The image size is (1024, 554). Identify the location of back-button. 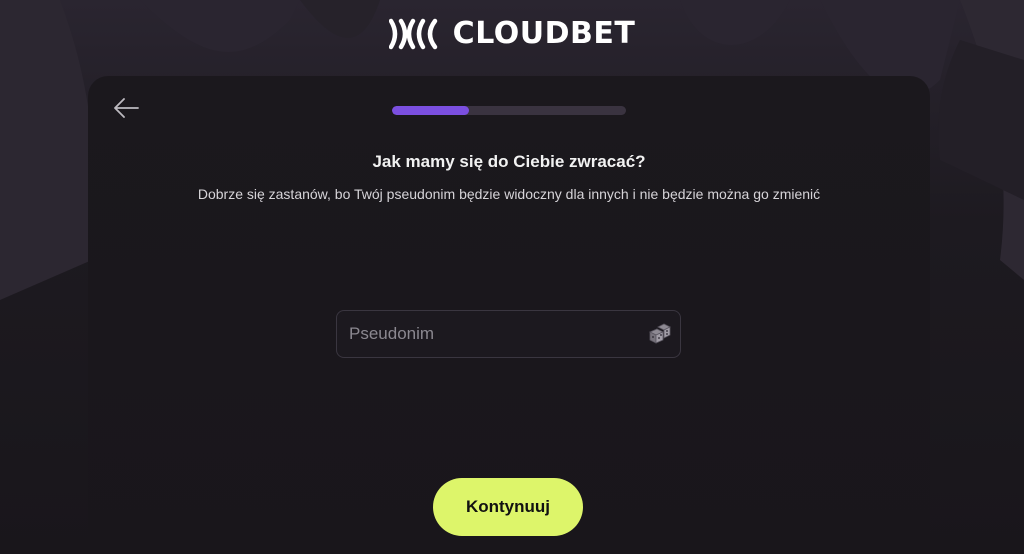
(126, 108).